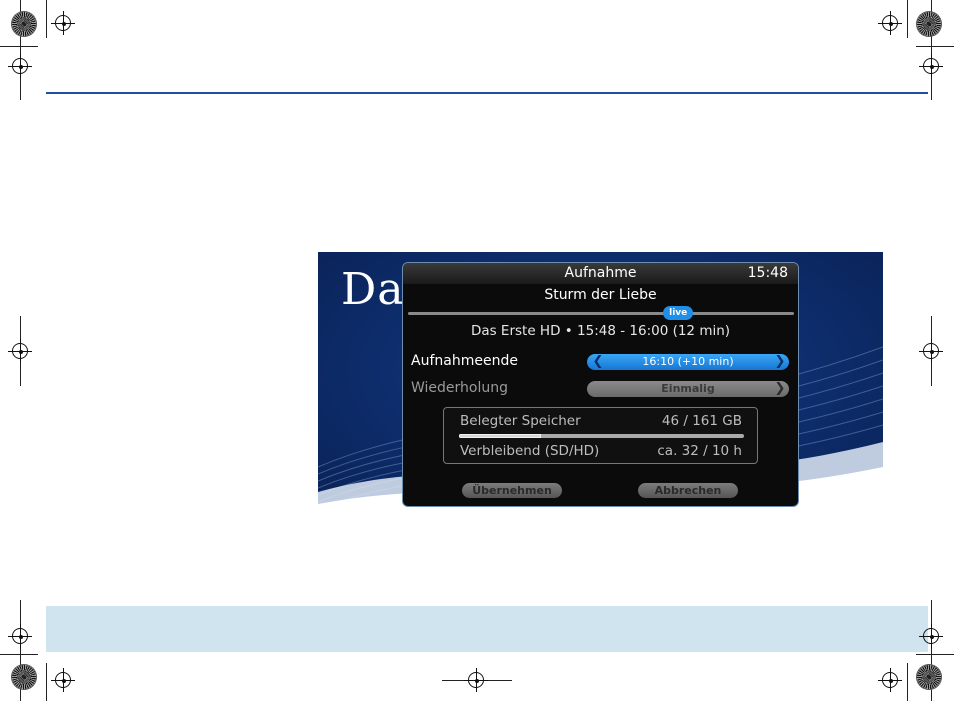  I want to click on storage-used-value: 46 / 161 GB, so click(701, 421).